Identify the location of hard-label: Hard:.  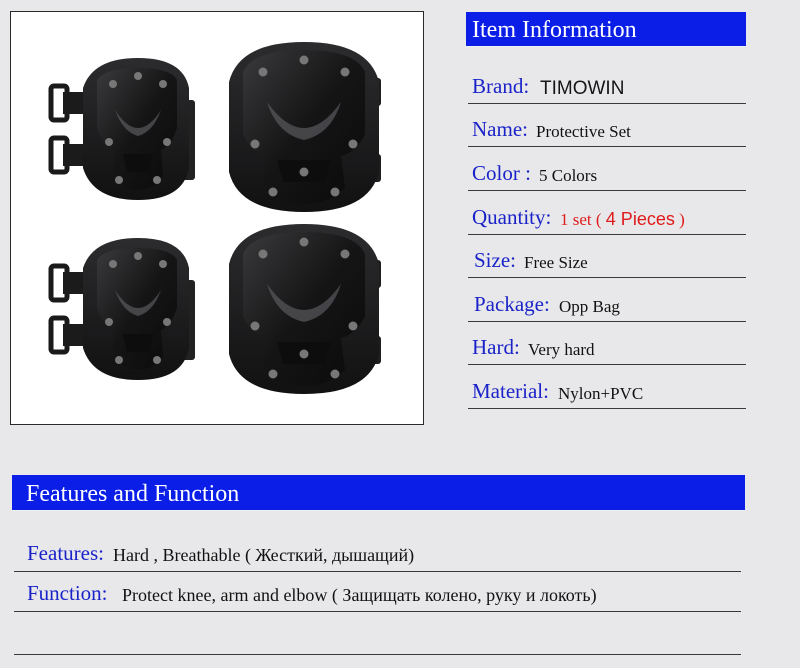
(496, 347).